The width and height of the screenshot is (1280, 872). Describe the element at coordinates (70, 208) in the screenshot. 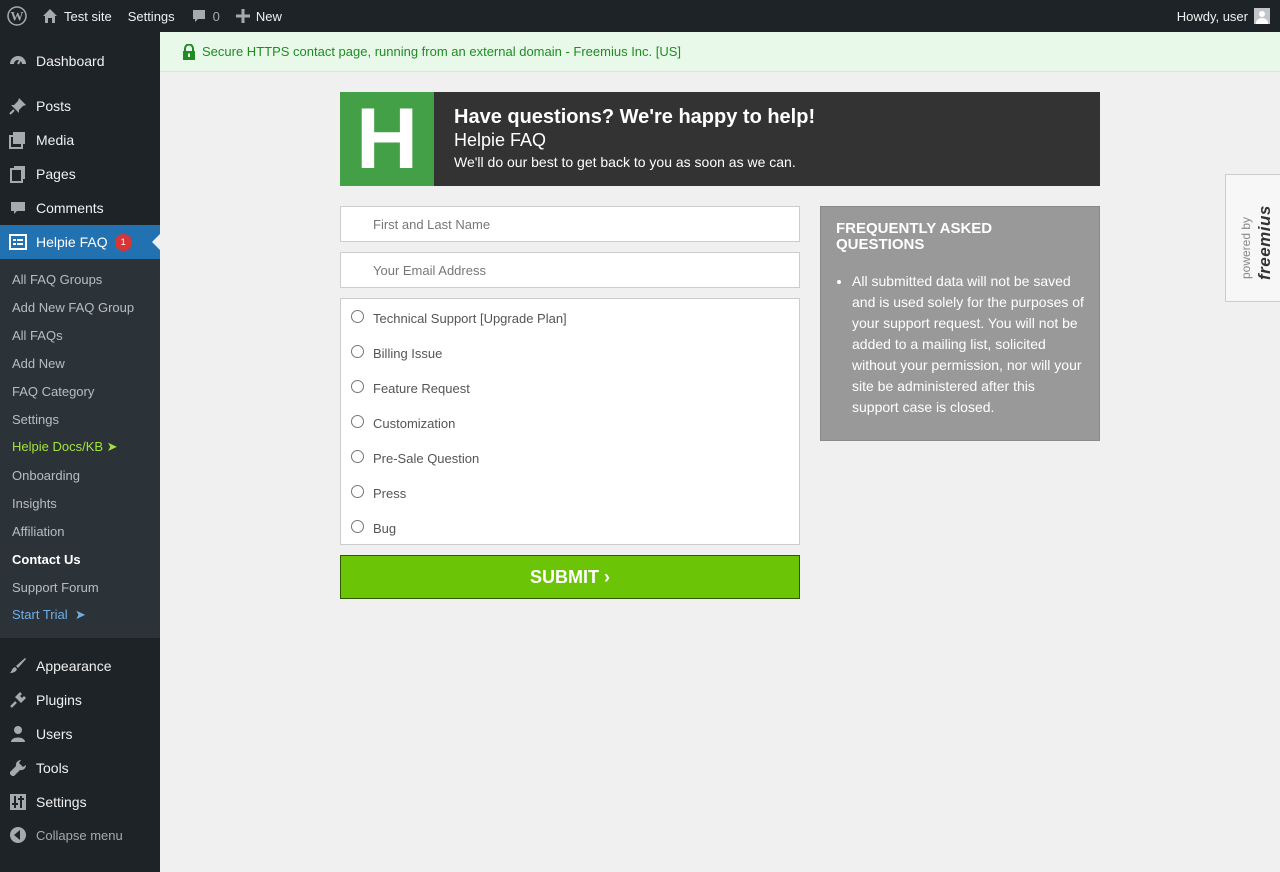

I see `sidebar-item-label: Comments` at that location.